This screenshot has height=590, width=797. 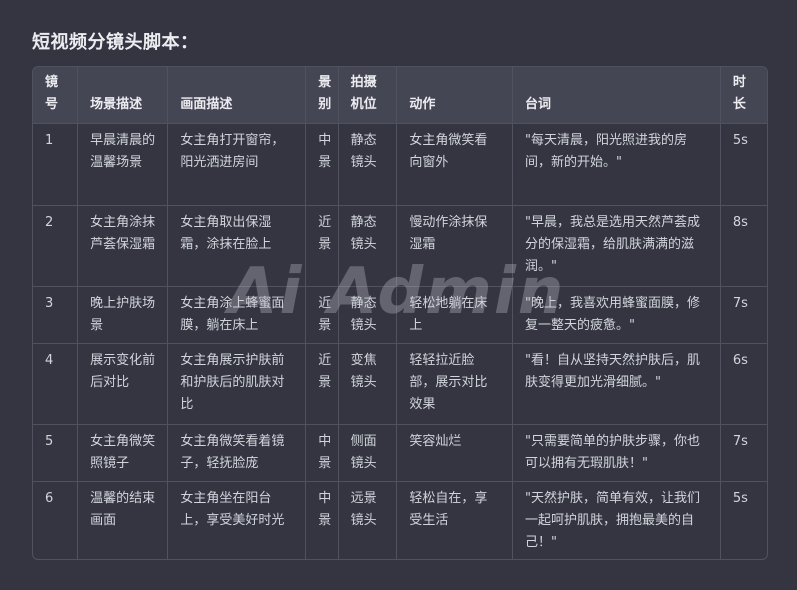 What do you see at coordinates (616, 315) in the screenshot?
I see `cell-dialogue: "晚上，我喜欢用蜂蜜面膜，修复一整天的疲惫。"` at bounding box center [616, 315].